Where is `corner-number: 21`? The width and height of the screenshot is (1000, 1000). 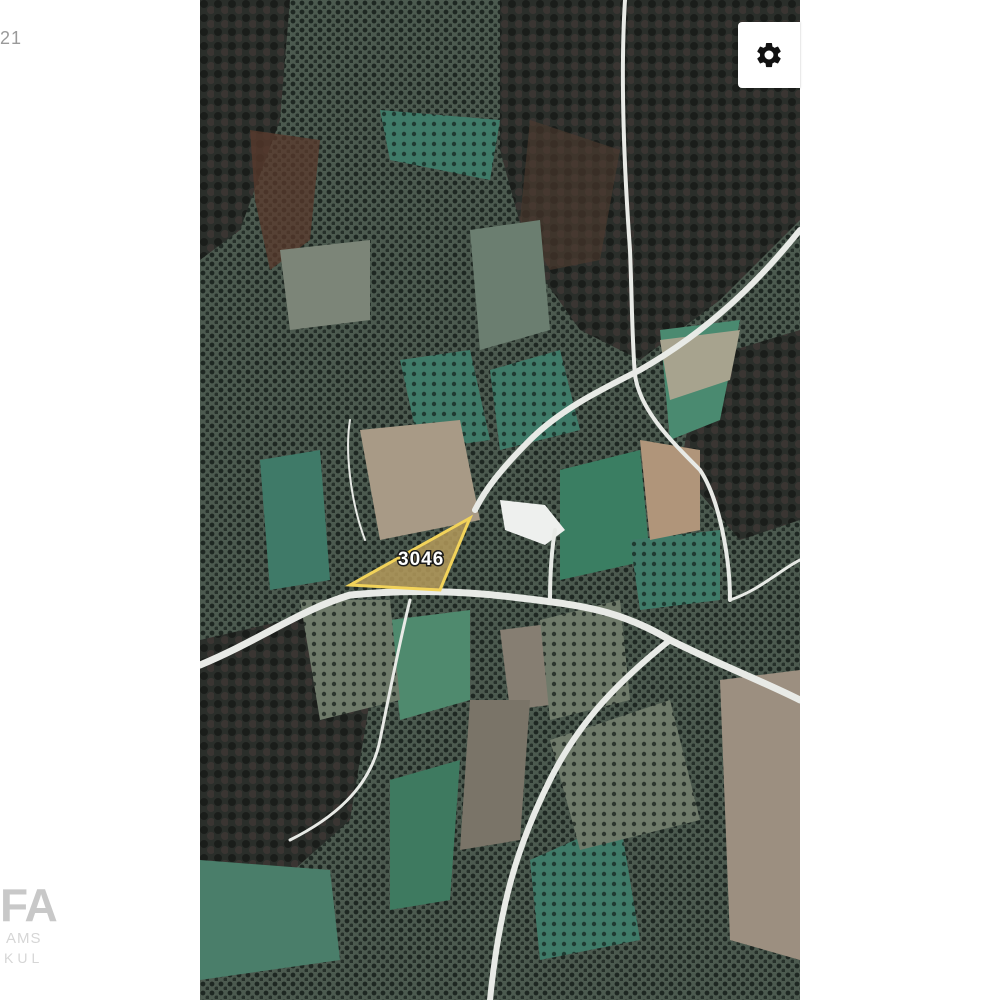
corner-number: 21 is located at coordinates (11, 38).